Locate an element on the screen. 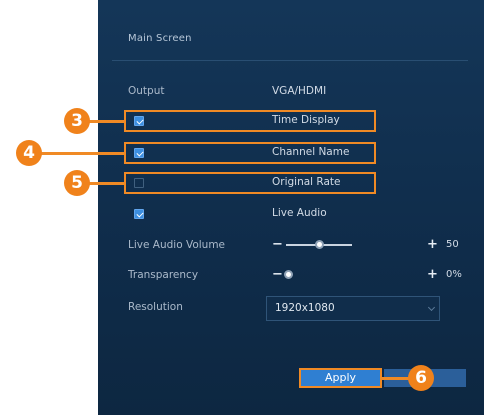 The image size is (484, 415). panel-title: Main Screen is located at coordinates (160, 38).